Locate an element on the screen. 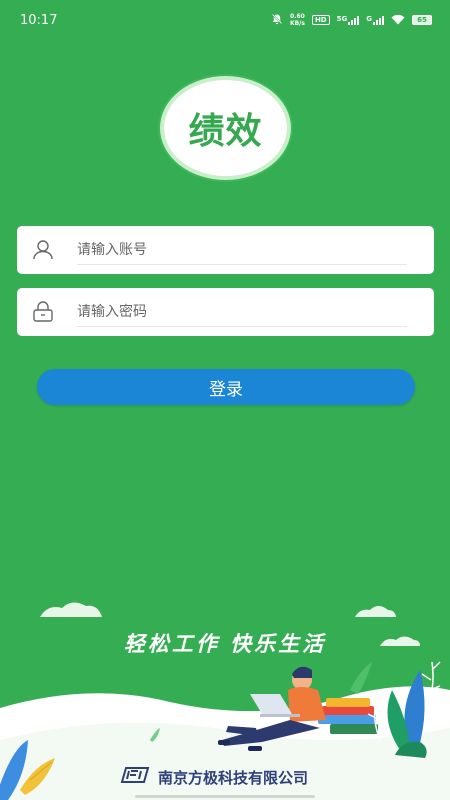 This screenshot has height=800, width=450. company-footer: 南京方极科技有限公司 is located at coordinates (214, 777).